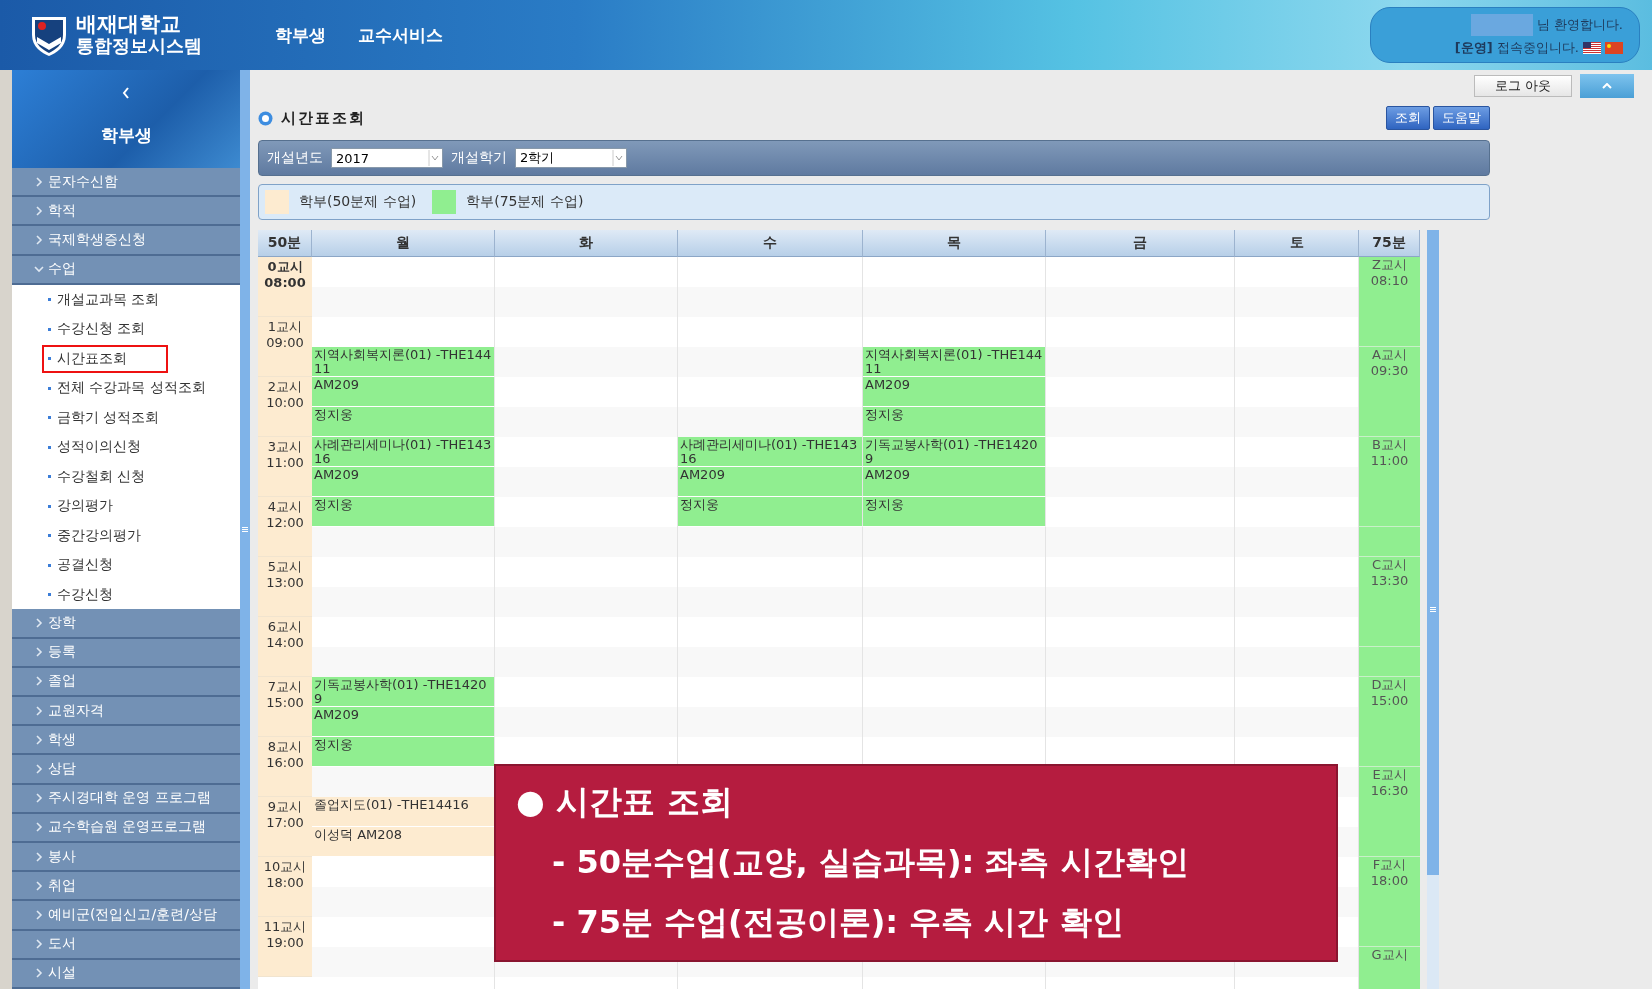 The height and width of the screenshot is (989, 1652). I want to click on submenu-item-label: 시간표조회, so click(92, 358).